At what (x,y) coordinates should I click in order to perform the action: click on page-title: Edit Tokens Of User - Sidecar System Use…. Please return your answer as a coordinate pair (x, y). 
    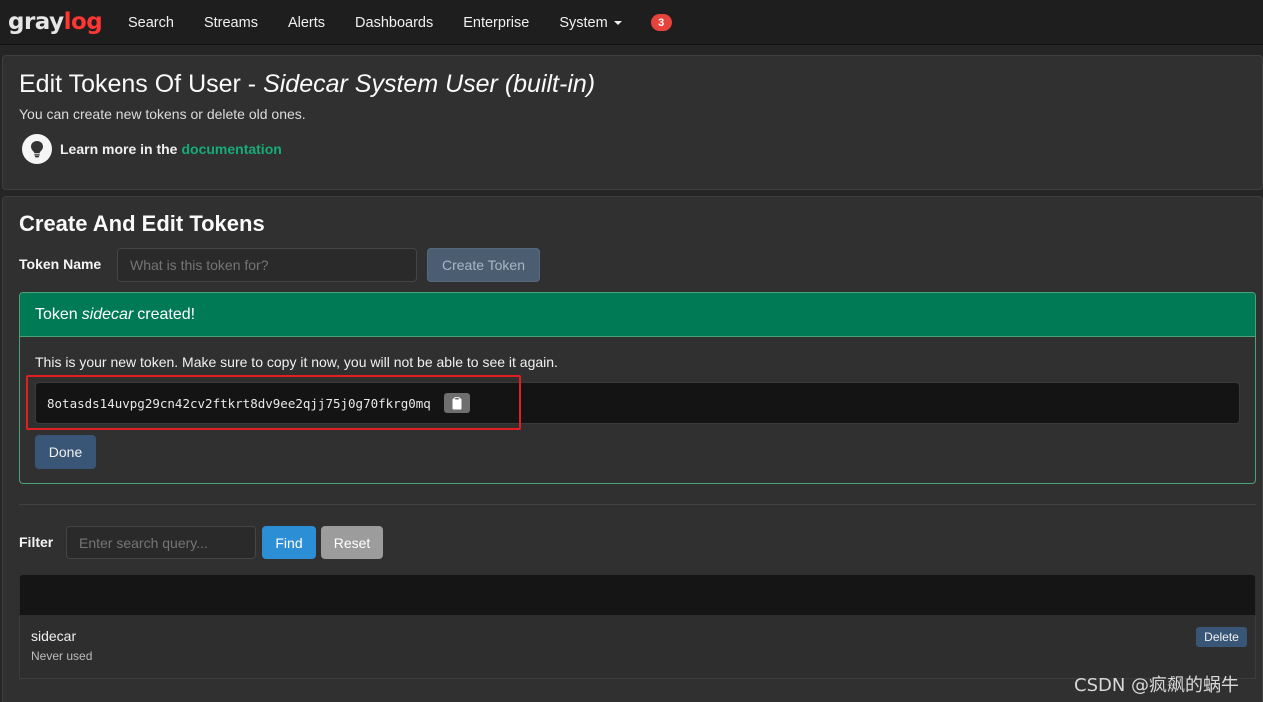
    Looking at the image, I should click on (307, 84).